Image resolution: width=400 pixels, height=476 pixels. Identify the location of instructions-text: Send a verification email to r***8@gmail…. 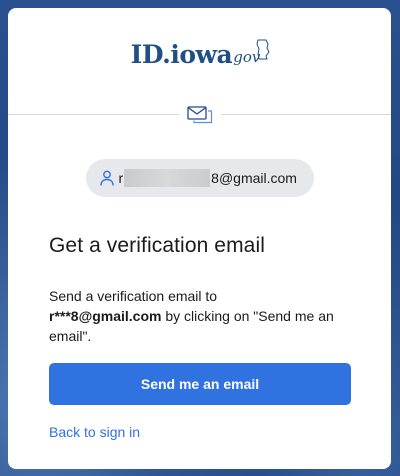
(206, 316).